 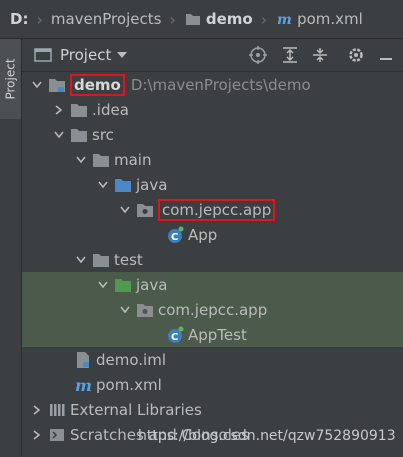 I want to click on dropdown-arrow-icon, so click(x=122, y=55).